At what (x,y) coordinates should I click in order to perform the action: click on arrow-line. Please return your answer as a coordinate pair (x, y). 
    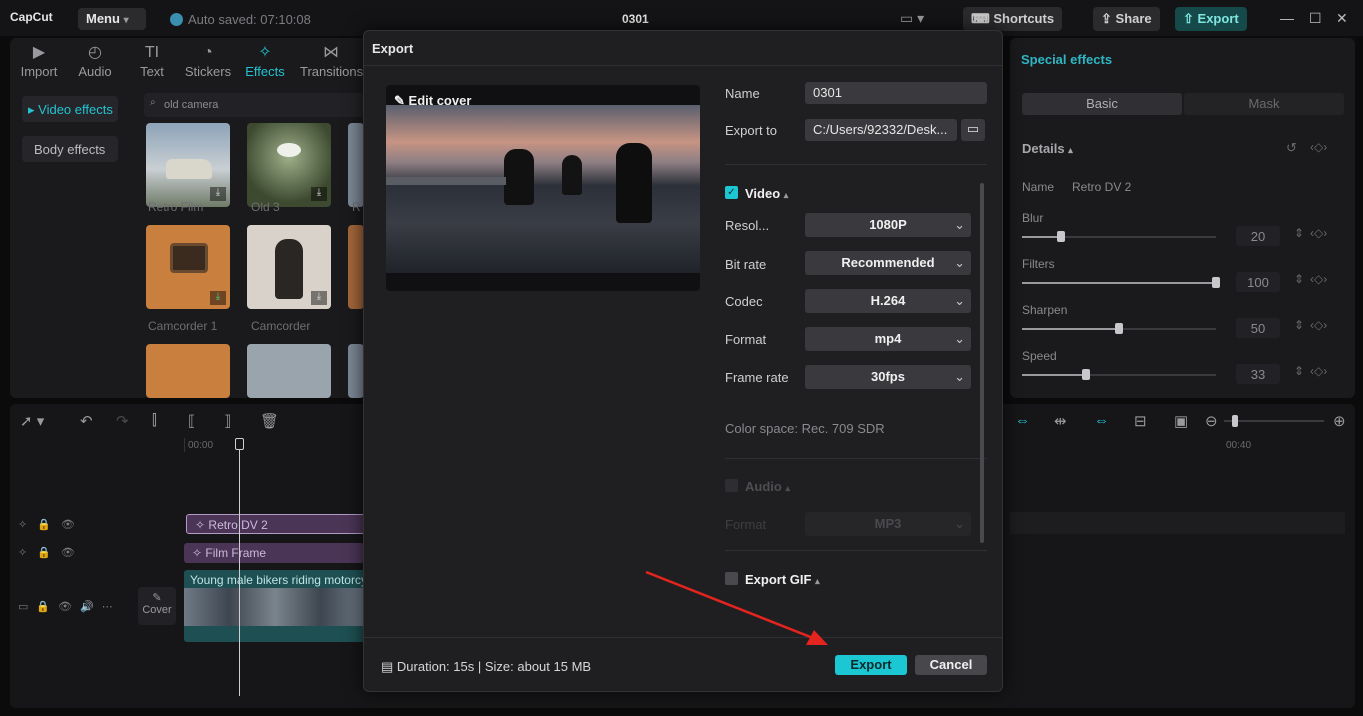
    Looking at the image, I should click on (732, 606).